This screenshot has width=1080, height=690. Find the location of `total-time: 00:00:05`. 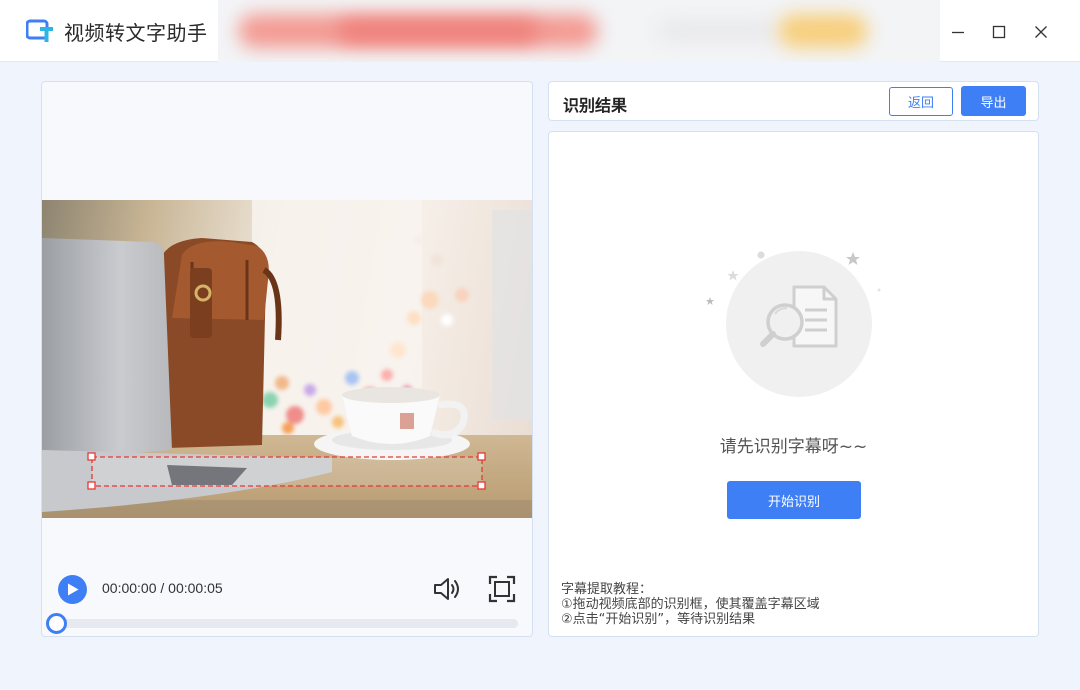

total-time: 00:00:05 is located at coordinates (195, 588).